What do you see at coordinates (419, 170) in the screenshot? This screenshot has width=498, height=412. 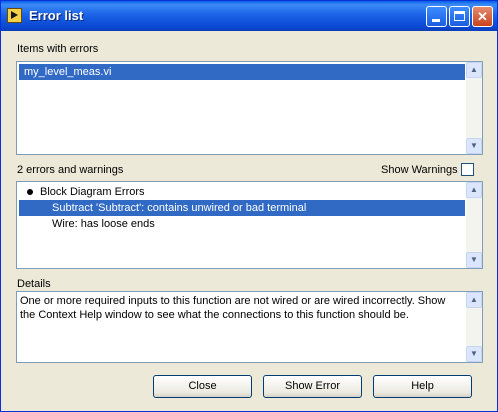 I see `show-warnings-label: Show Warnings` at bounding box center [419, 170].